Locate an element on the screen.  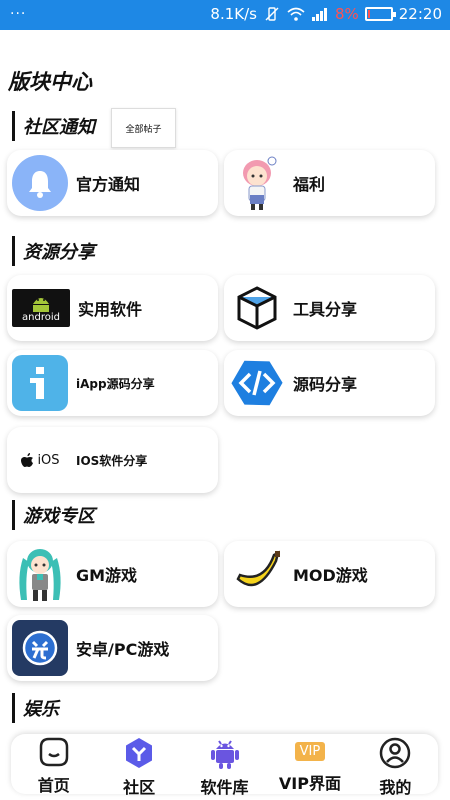
cube-icon is located at coordinates (257, 308).